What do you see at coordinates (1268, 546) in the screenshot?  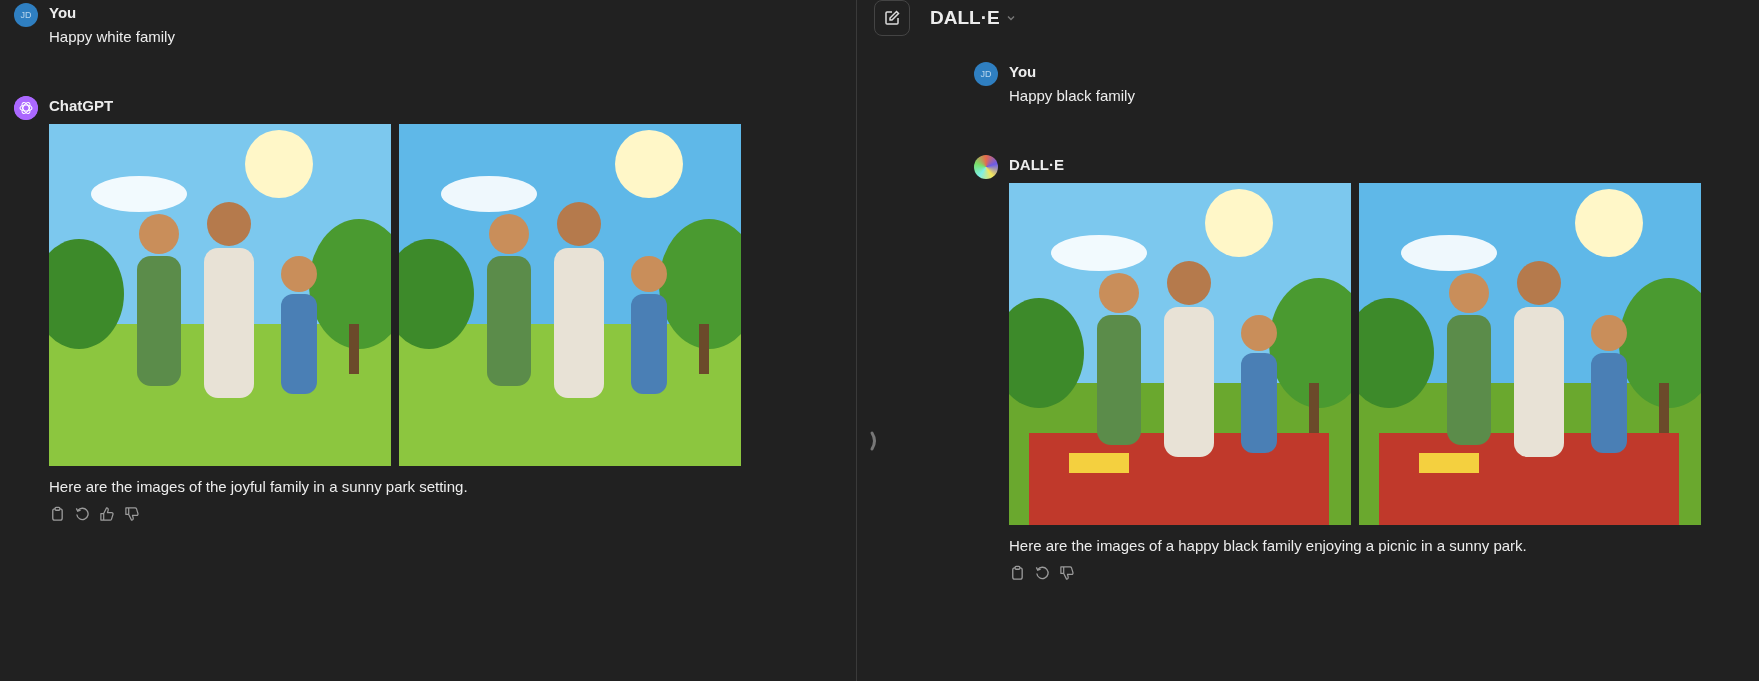 I see `message-text: Here are the images of a happy black family enjoying a picnic in a sunny park.` at bounding box center [1268, 546].